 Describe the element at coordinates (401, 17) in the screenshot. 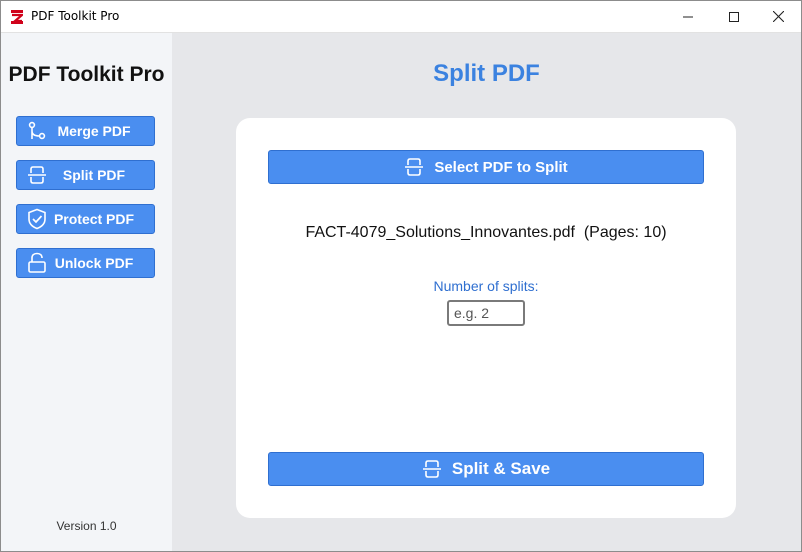

I see `title-bar: PDF Toolkit Pro` at that location.